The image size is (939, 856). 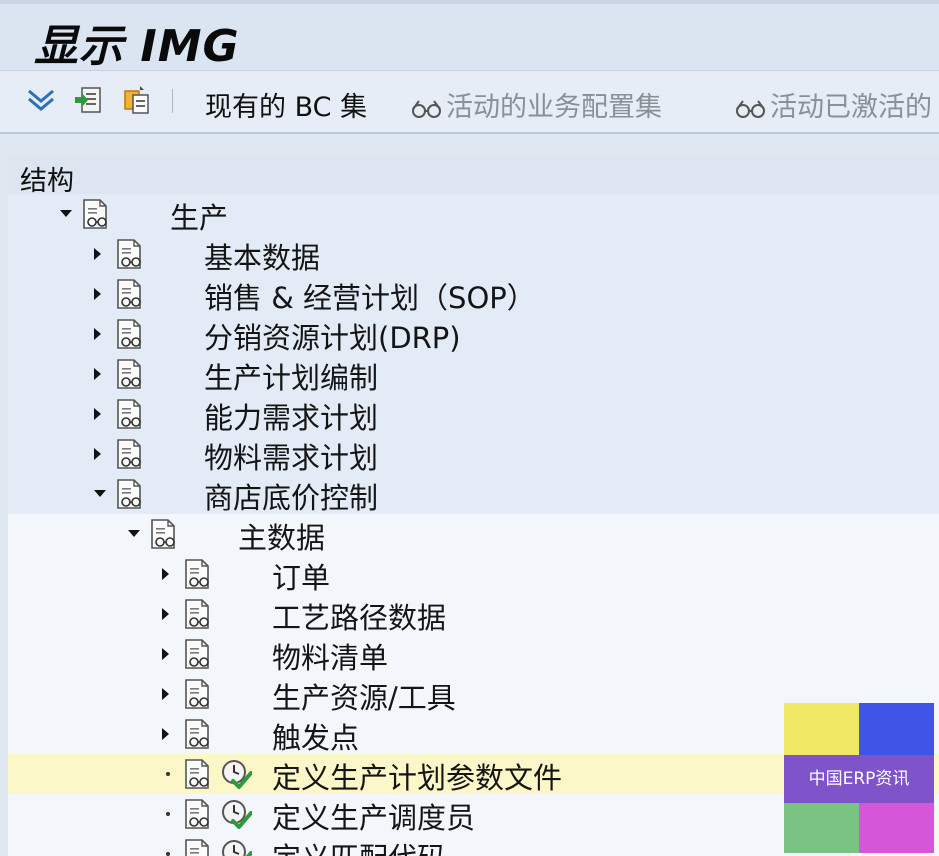 I want to click on toolbar: 现有的 BC 集 活动的业务配置集 活动已激活的, so click(x=469, y=102).